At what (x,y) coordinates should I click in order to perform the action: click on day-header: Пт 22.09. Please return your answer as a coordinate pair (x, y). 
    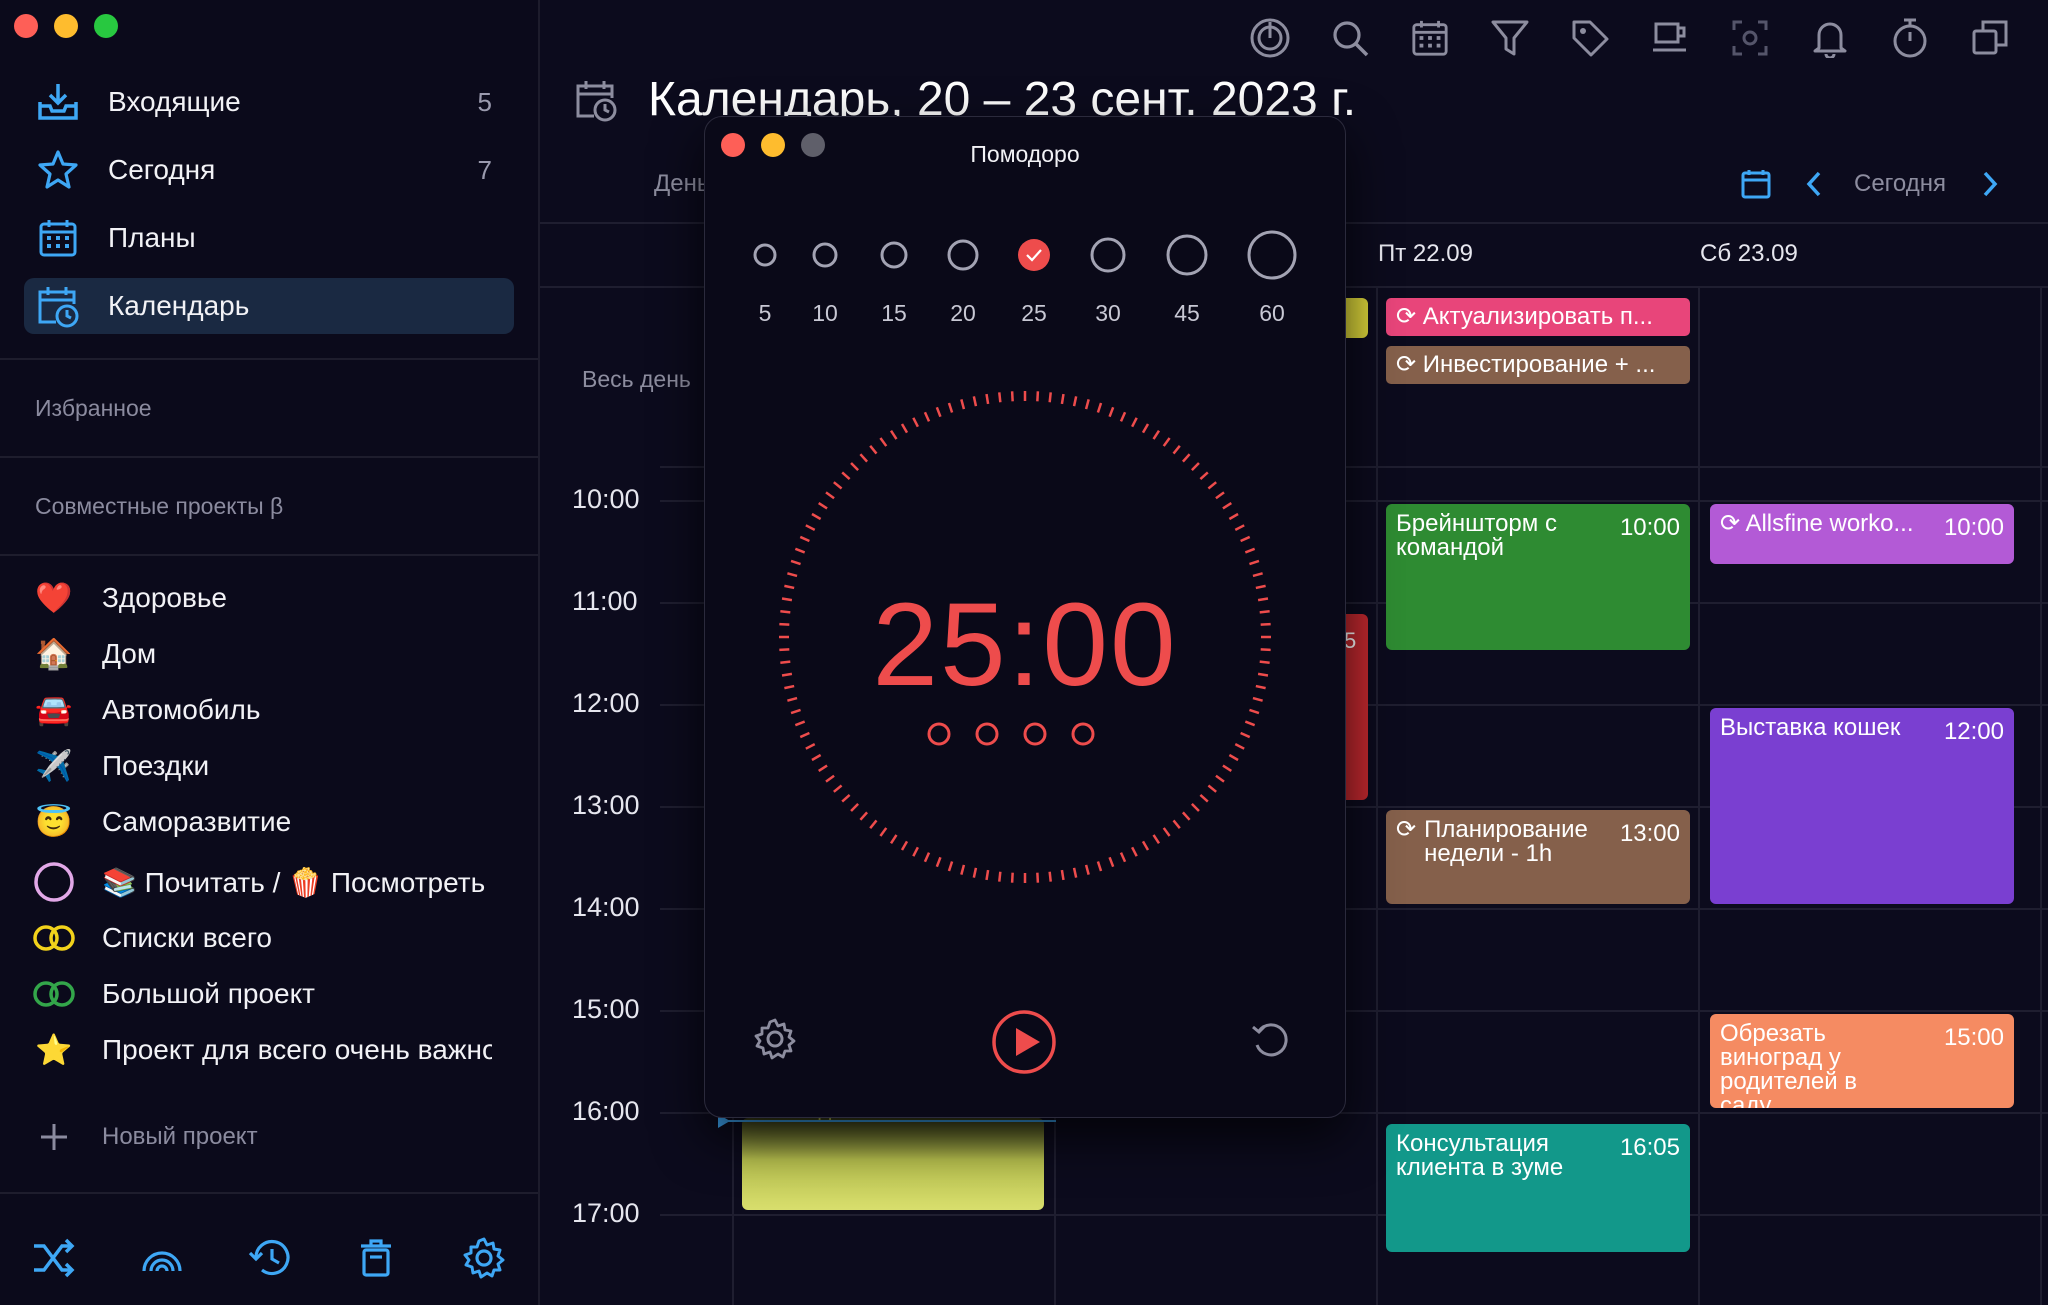
    Looking at the image, I should click on (1425, 253).